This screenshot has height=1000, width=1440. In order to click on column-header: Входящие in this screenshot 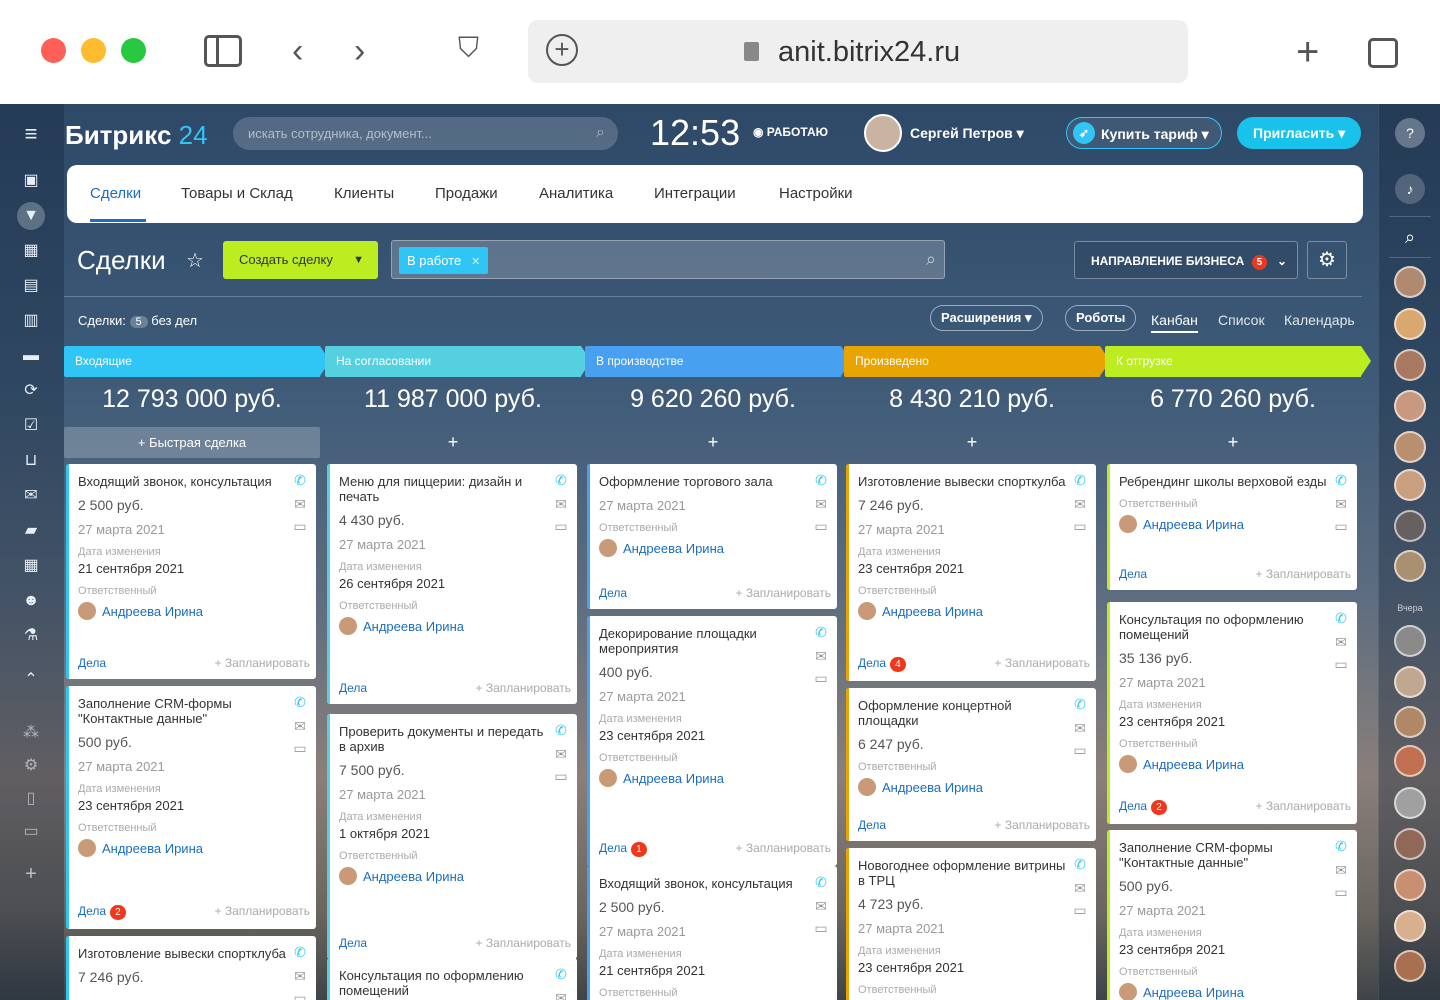, I will do `click(197, 361)`.